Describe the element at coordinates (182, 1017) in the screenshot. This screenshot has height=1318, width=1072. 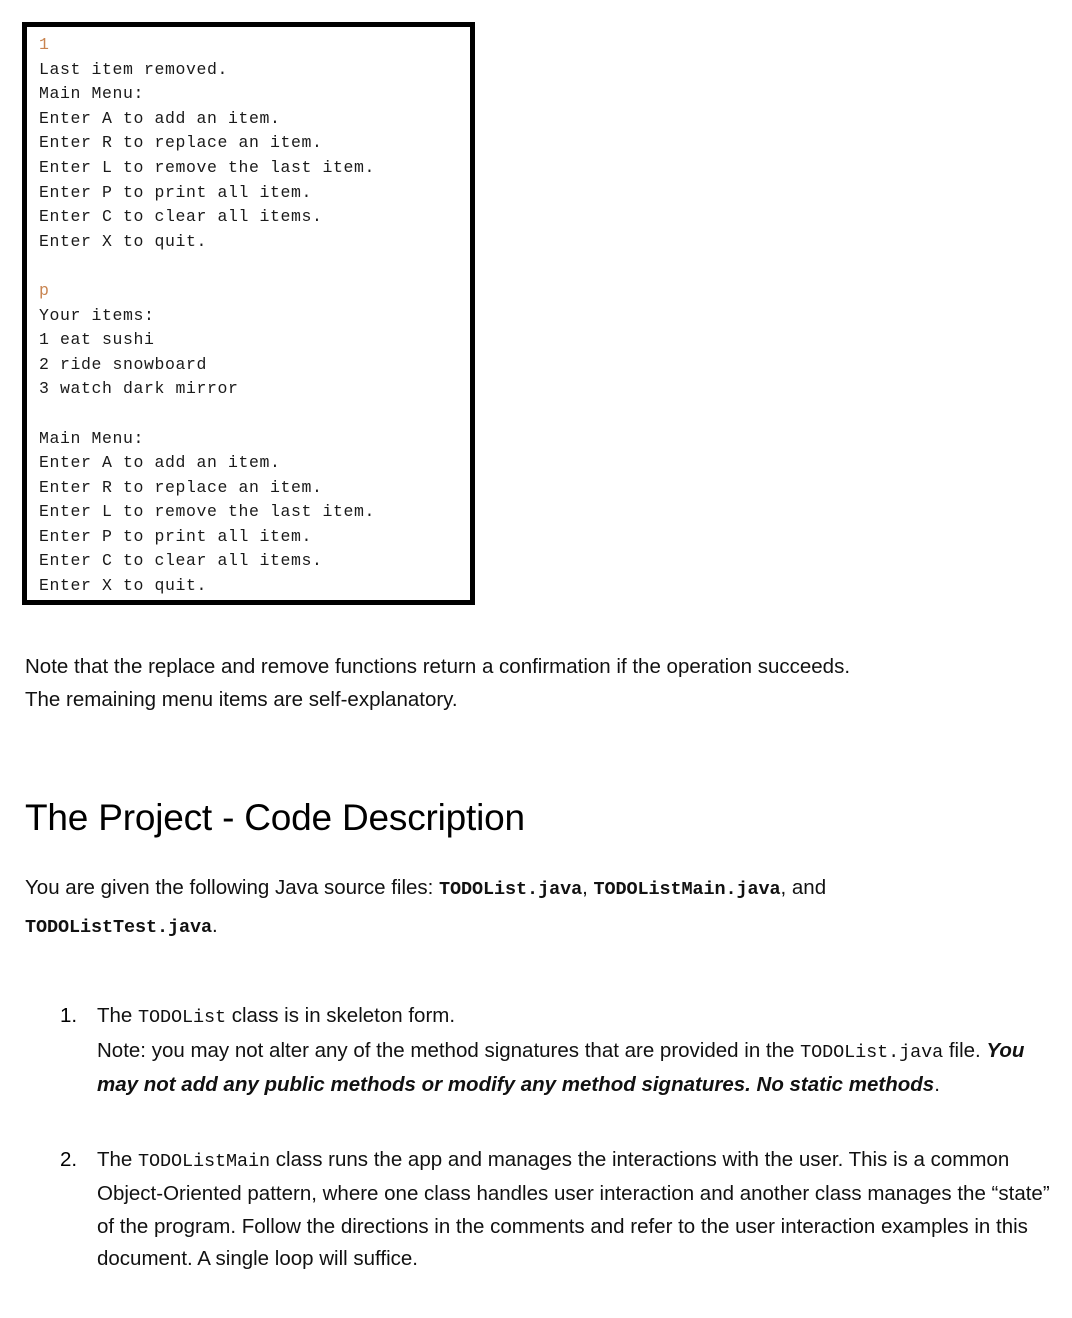
I see `code-todolist: TODOList` at that location.